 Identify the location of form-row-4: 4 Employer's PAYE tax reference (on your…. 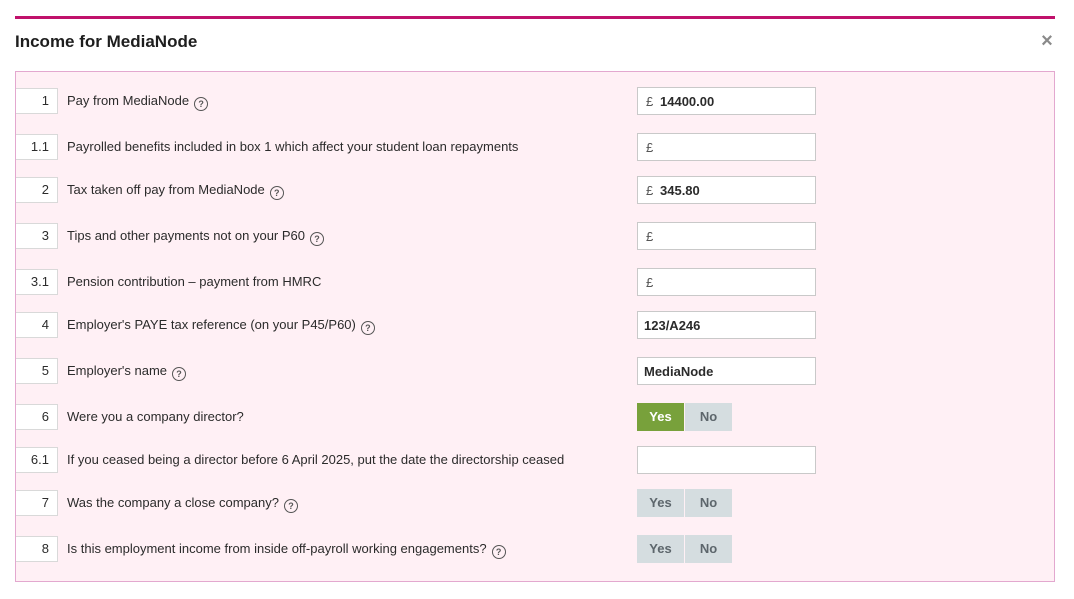
(535, 325).